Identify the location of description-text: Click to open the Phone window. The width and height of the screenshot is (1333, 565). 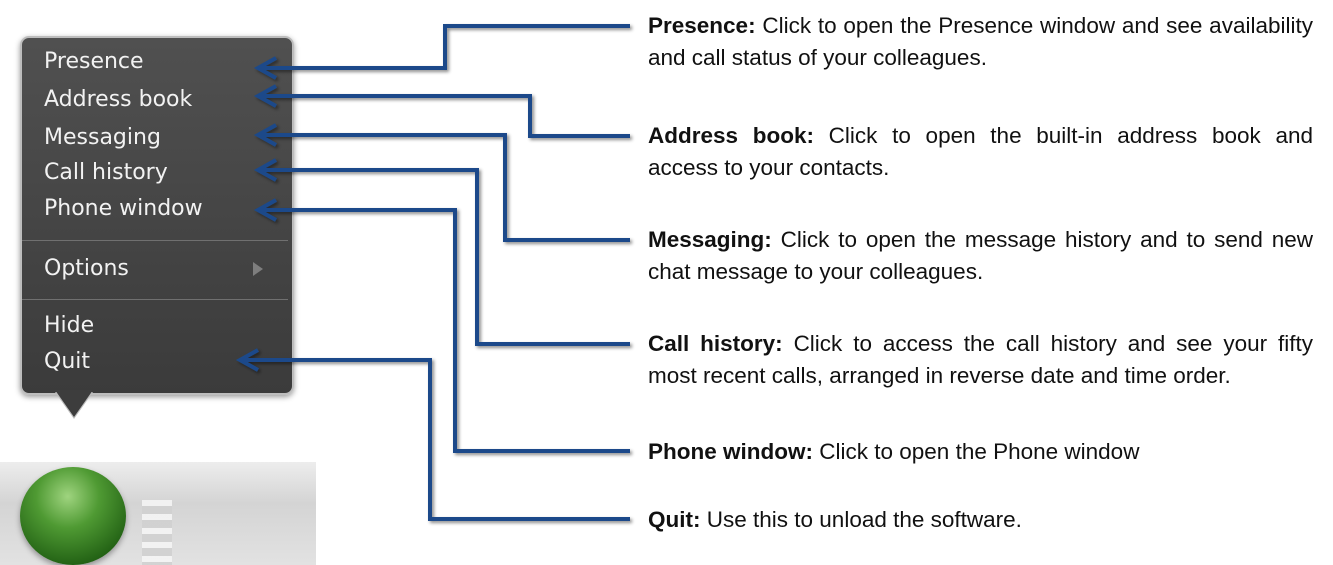
(979, 451).